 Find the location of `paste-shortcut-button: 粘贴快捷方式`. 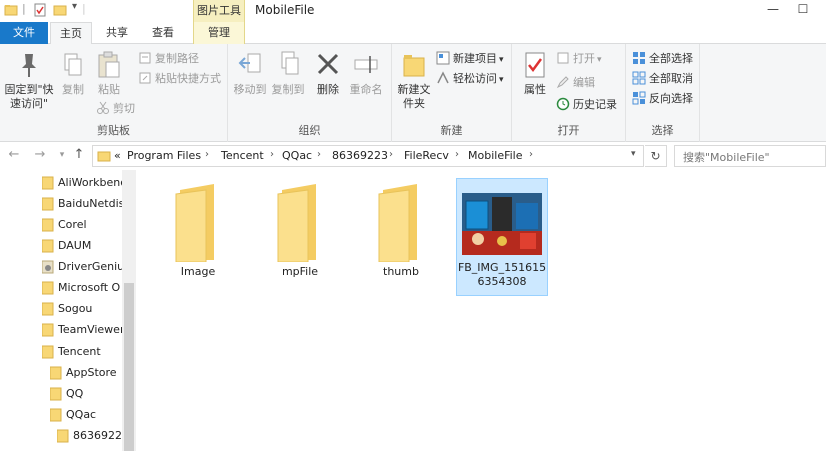

paste-shortcut-button: 粘贴快捷方式 is located at coordinates (179, 79).